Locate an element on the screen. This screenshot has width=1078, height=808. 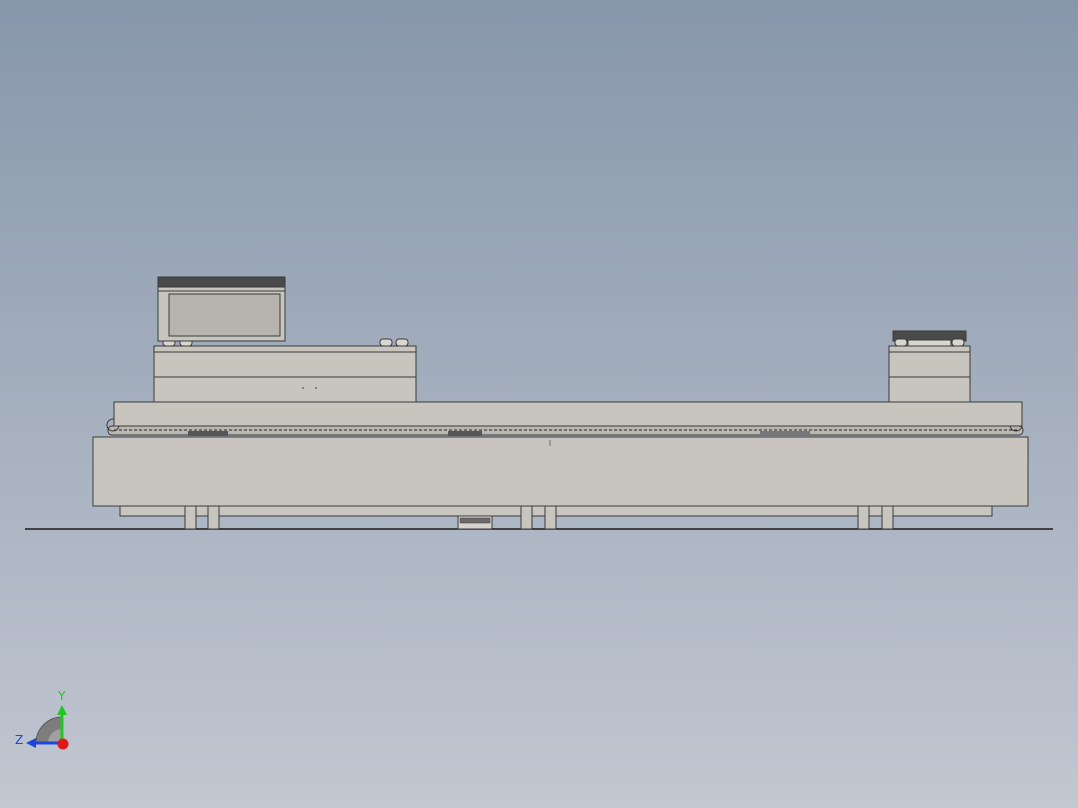
right-station-block is located at coordinates (929, 374).